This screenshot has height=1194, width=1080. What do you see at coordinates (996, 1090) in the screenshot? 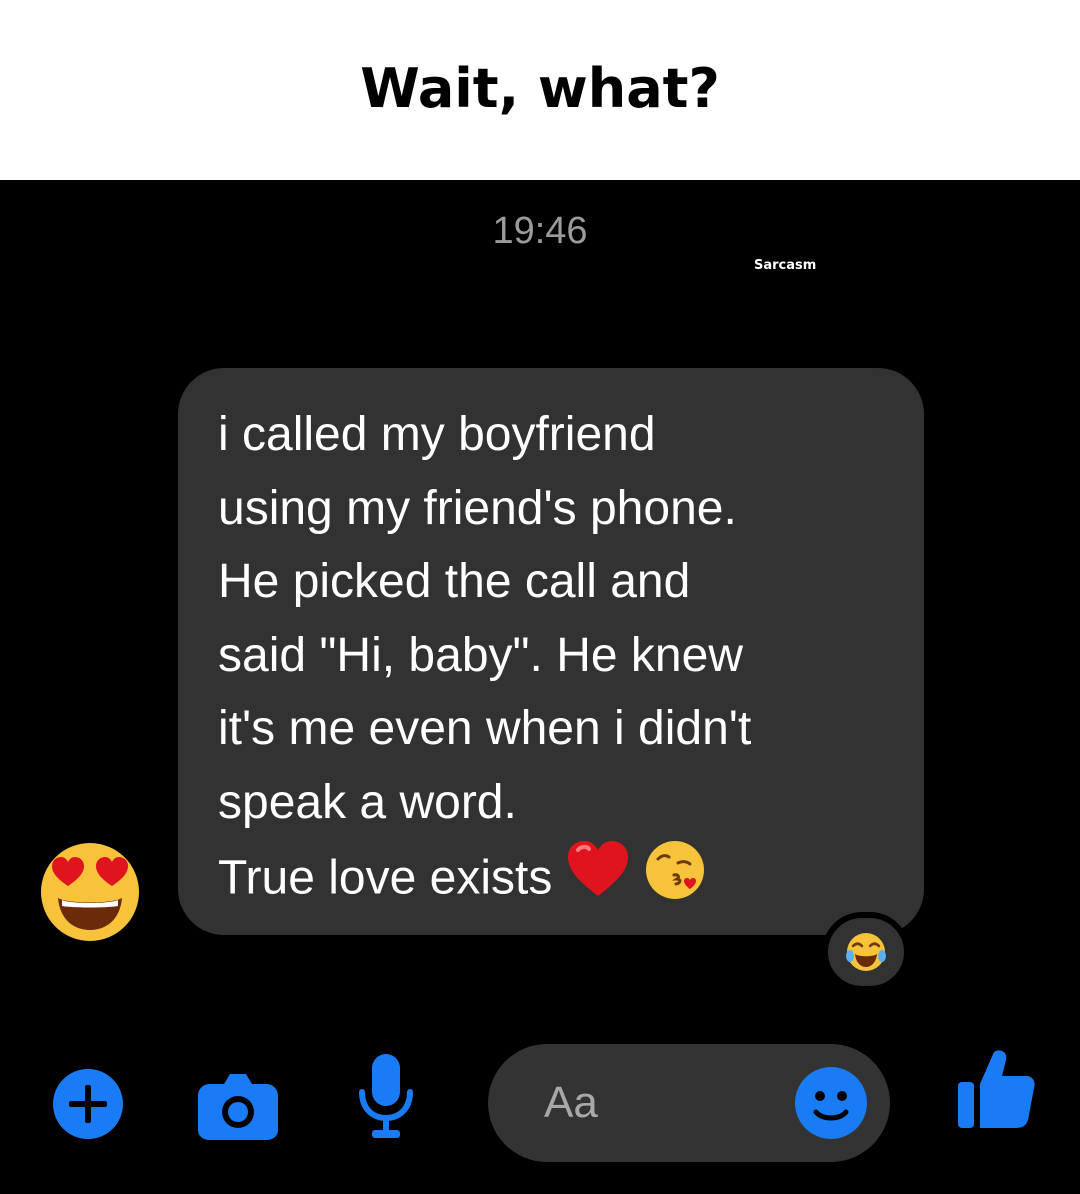
I see `thumbs-up-icon` at bounding box center [996, 1090].